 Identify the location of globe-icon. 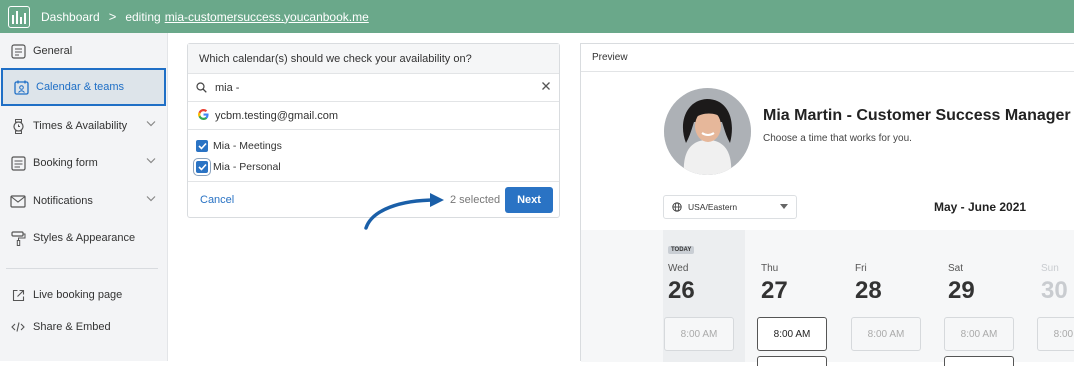
(677, 207).